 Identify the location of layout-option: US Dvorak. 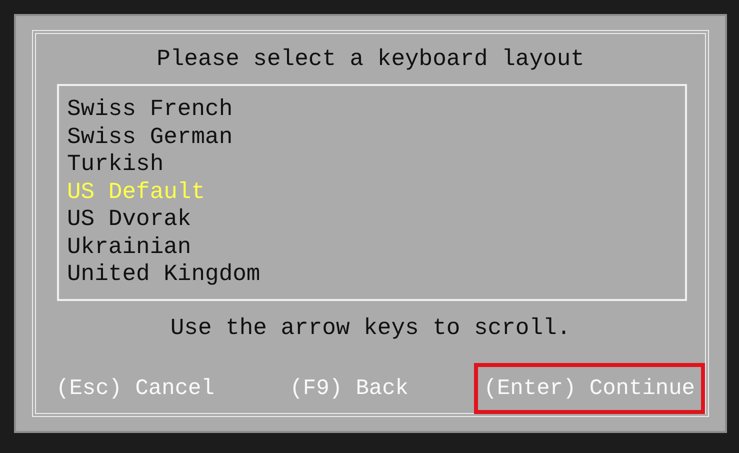
(372, 220).